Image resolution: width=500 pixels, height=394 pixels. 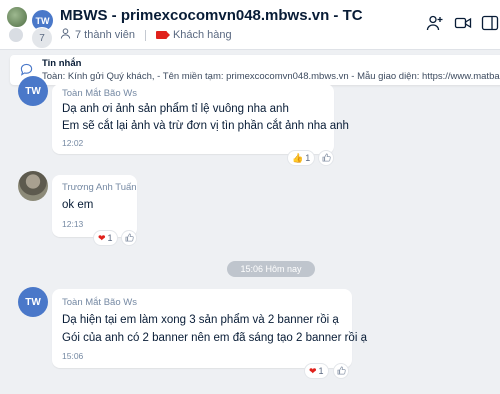 I want to click on sender-name: Trương Anh Tuấn, so click(x=99, y=187).